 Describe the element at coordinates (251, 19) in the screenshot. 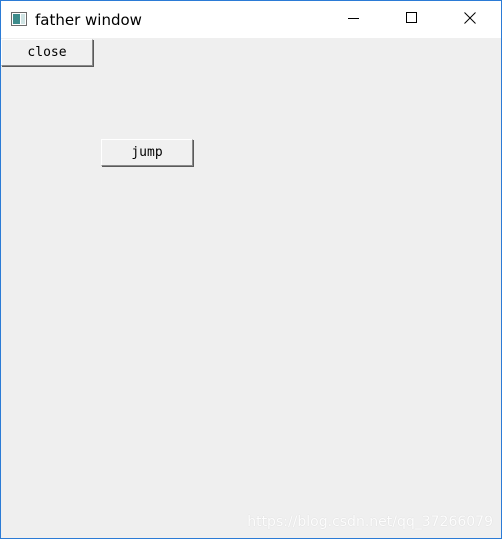

I see `title-bar: father window` at that location.